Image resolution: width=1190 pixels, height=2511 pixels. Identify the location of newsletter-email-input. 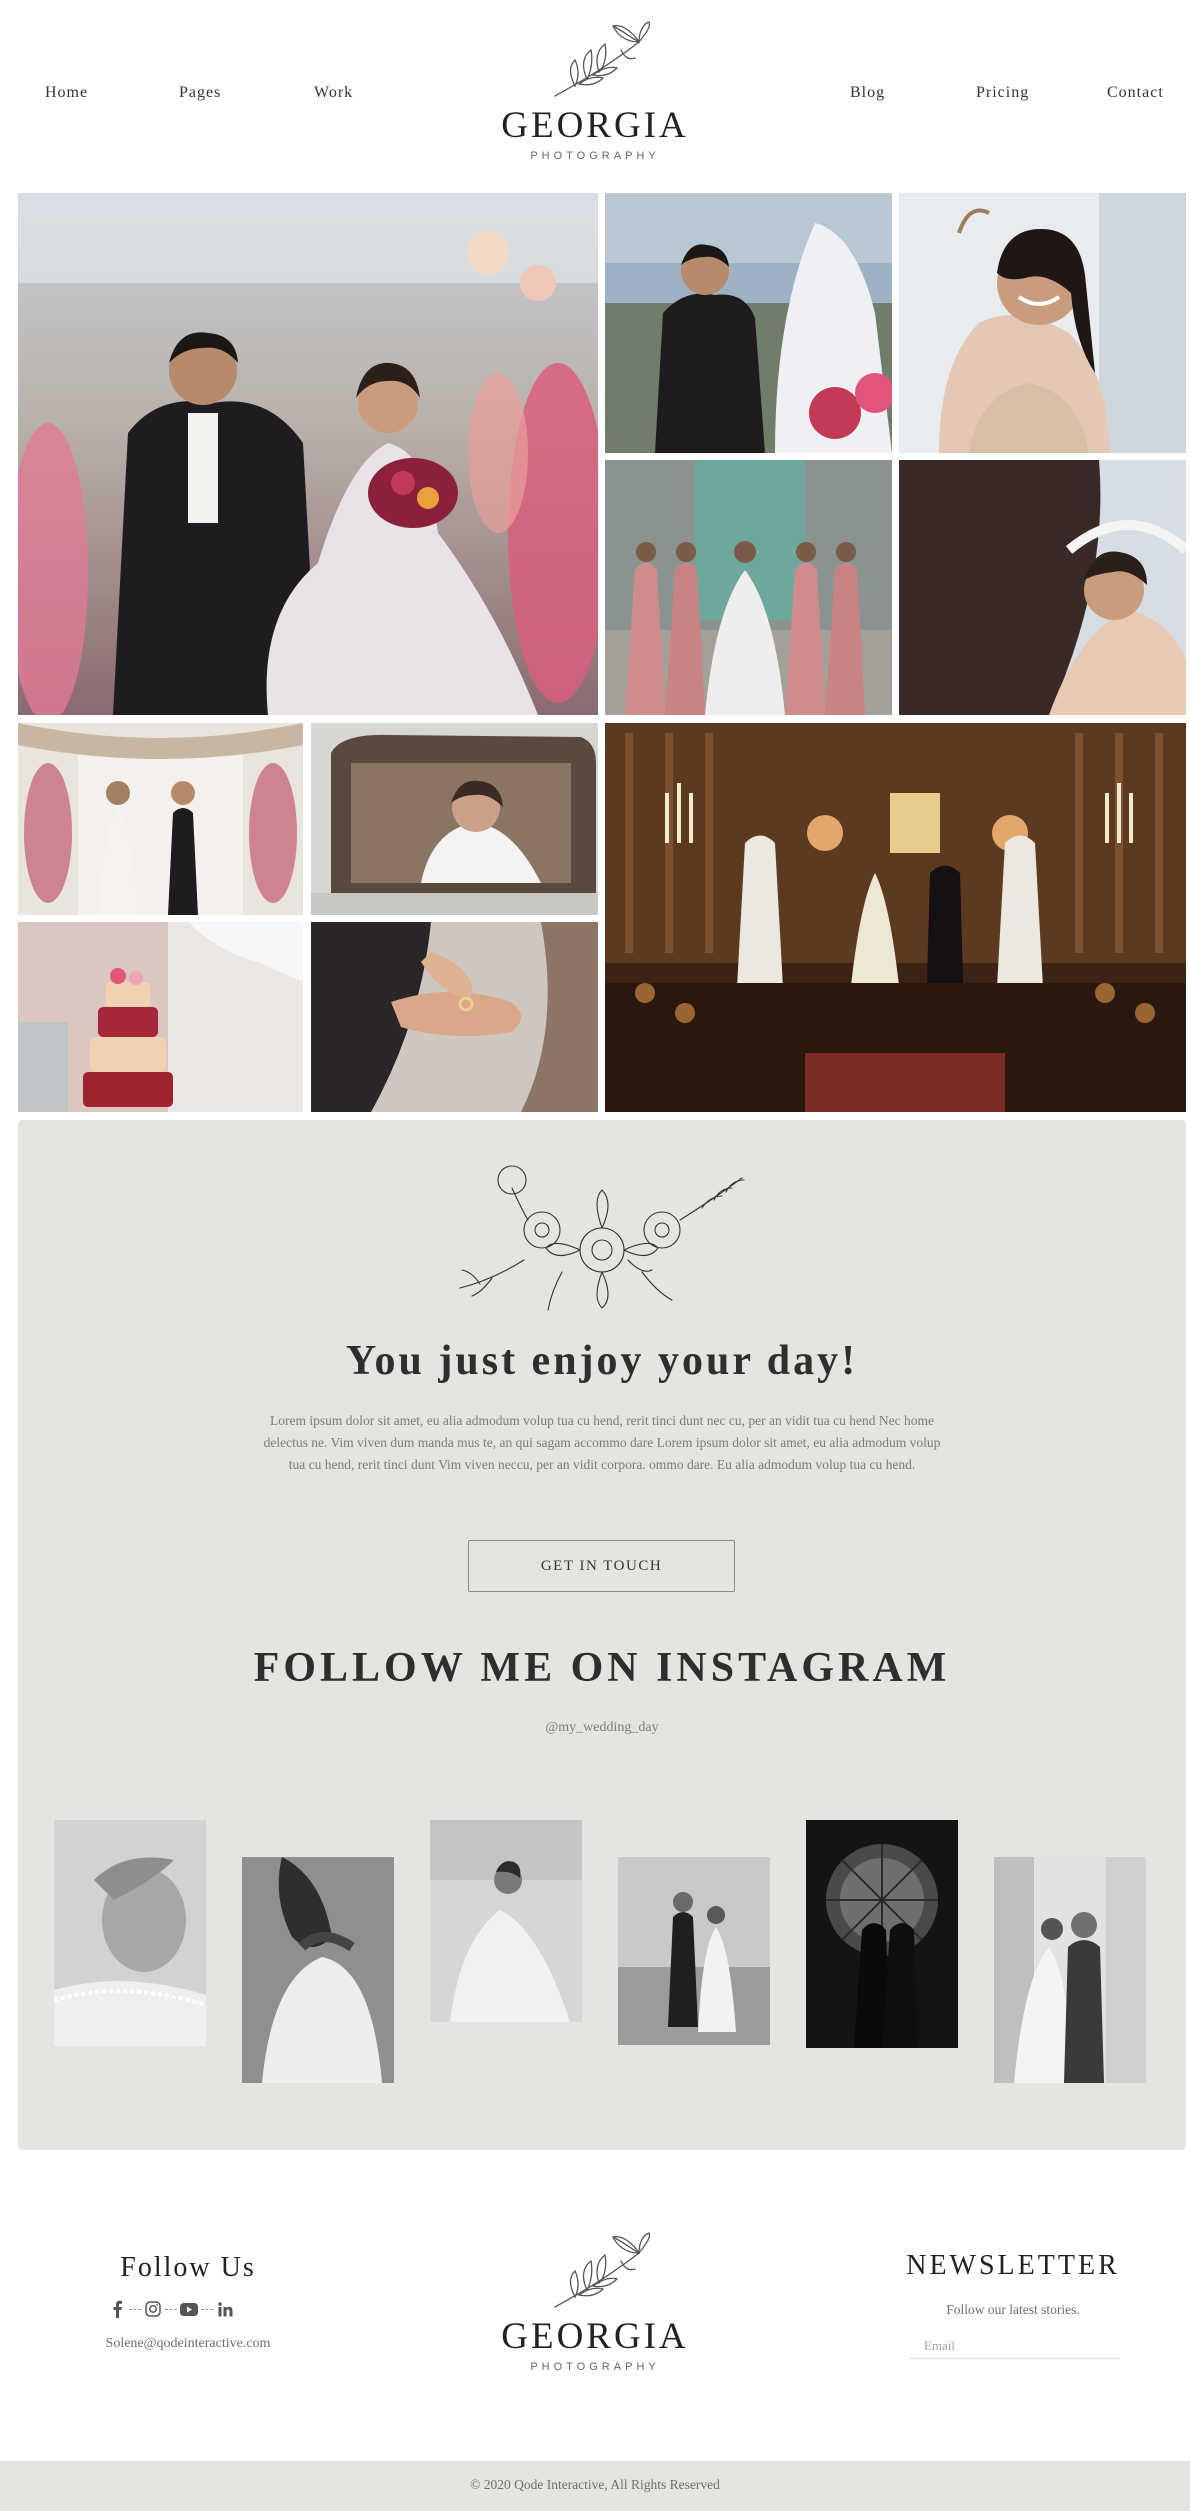
(1015, 2346).